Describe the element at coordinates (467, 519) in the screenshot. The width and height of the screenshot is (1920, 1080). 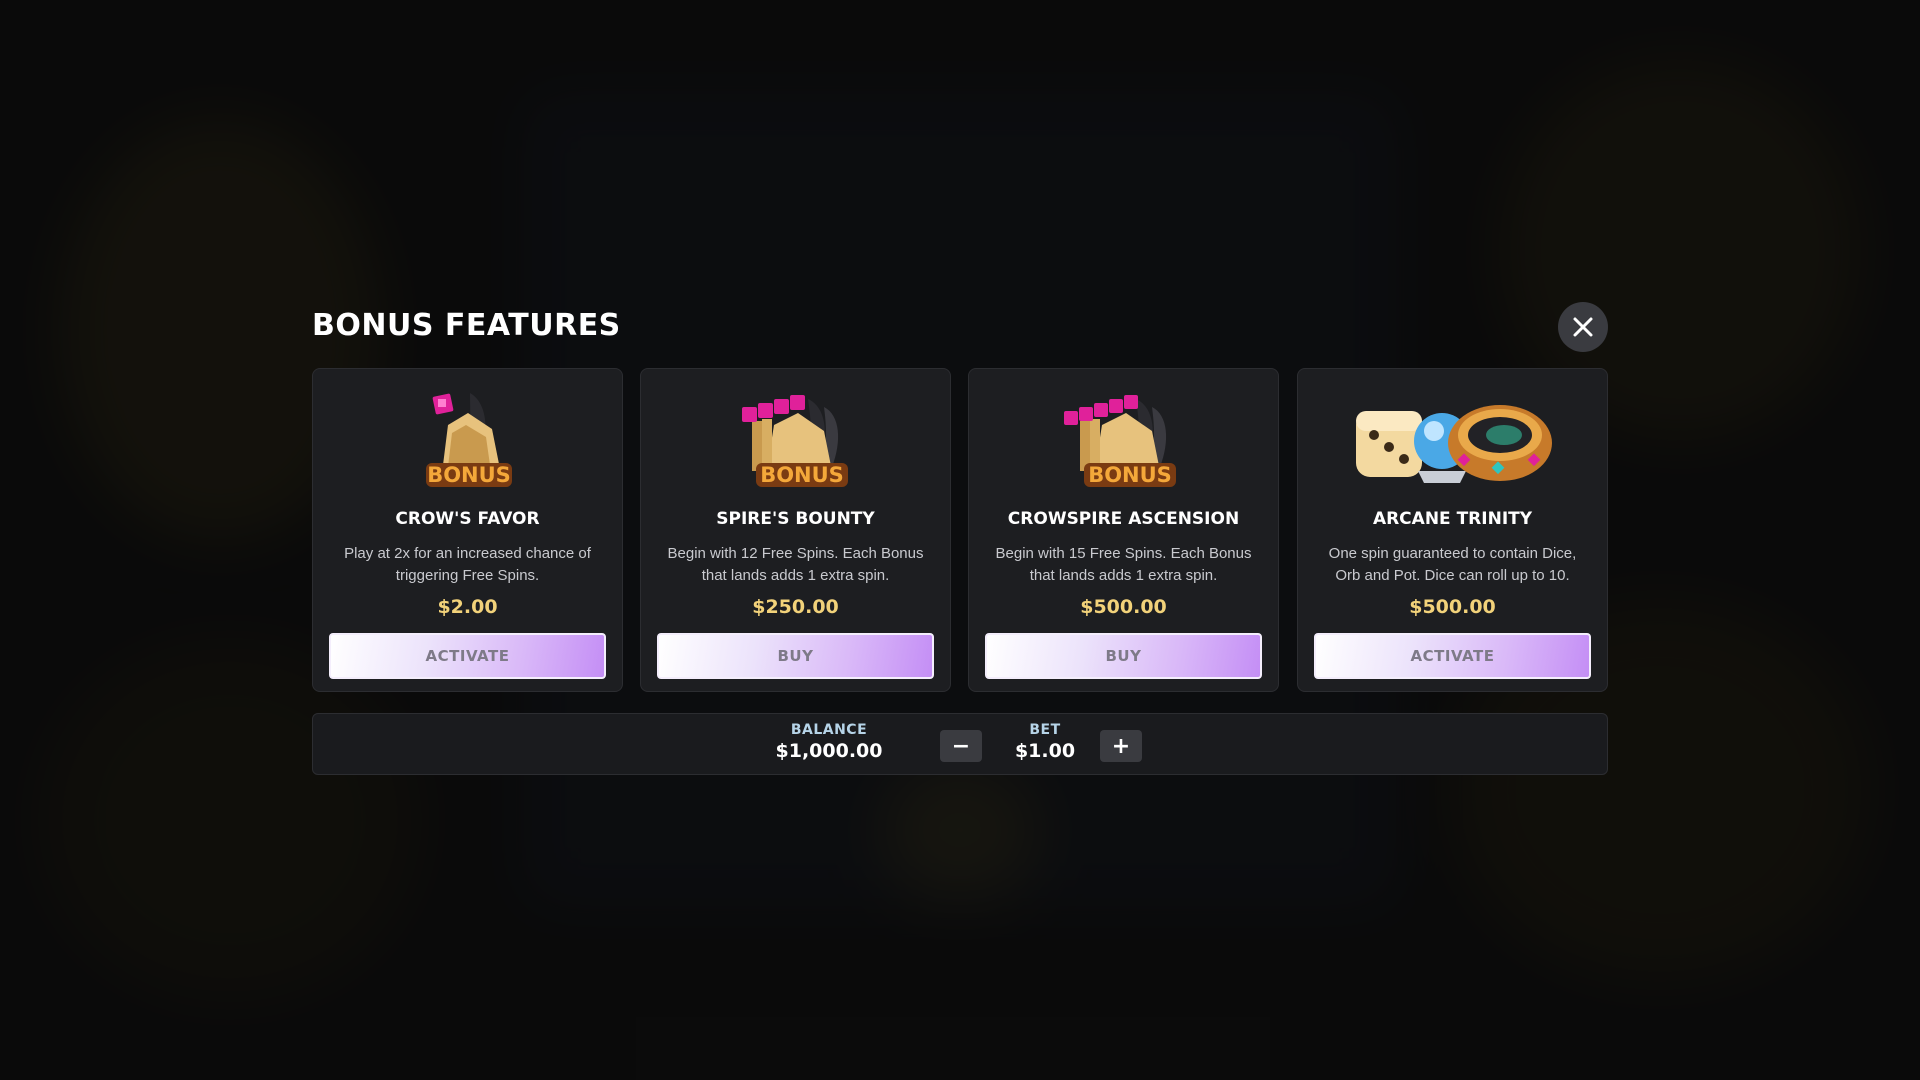
I see `card-title: CROW'S FAVOR` at that location.